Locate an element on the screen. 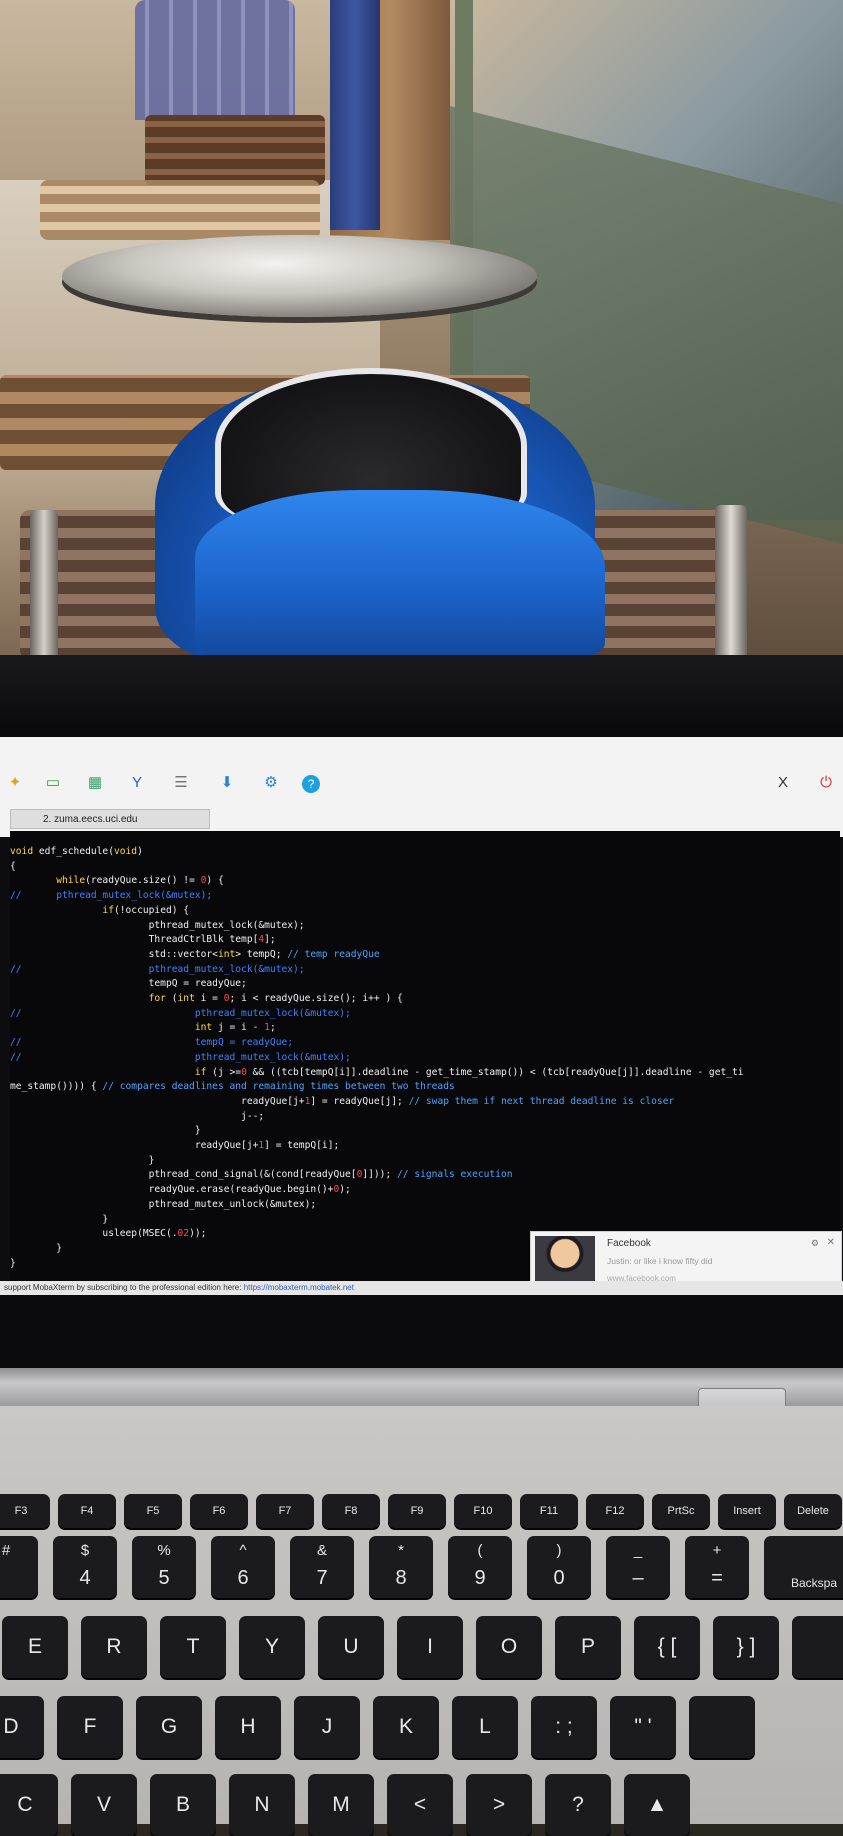 The height and width of the screenshot is (1836, 843). key-label: ▲ is located at coordinates (657, 1804).